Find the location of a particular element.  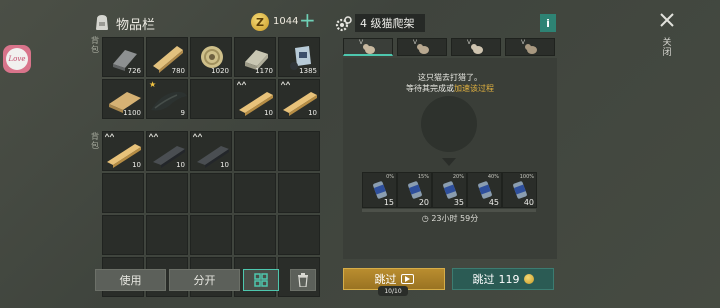

backpack-side-tab: 背 包 is located at coordinates (95, 141).